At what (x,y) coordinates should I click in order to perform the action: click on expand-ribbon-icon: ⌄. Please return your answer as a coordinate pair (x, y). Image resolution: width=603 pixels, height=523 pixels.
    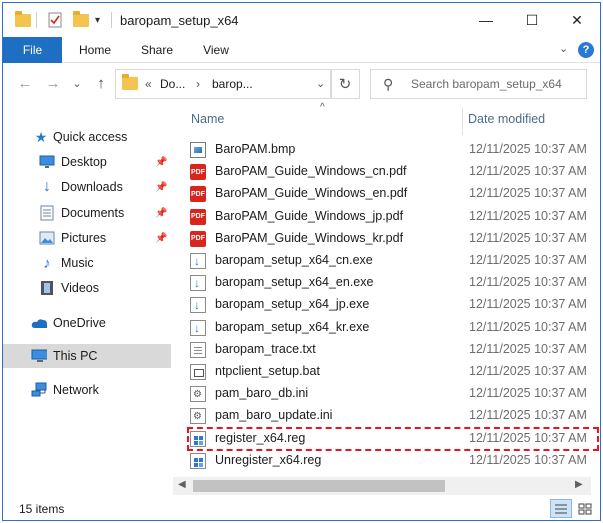
    Looking at the image, I should click on (563, 48).